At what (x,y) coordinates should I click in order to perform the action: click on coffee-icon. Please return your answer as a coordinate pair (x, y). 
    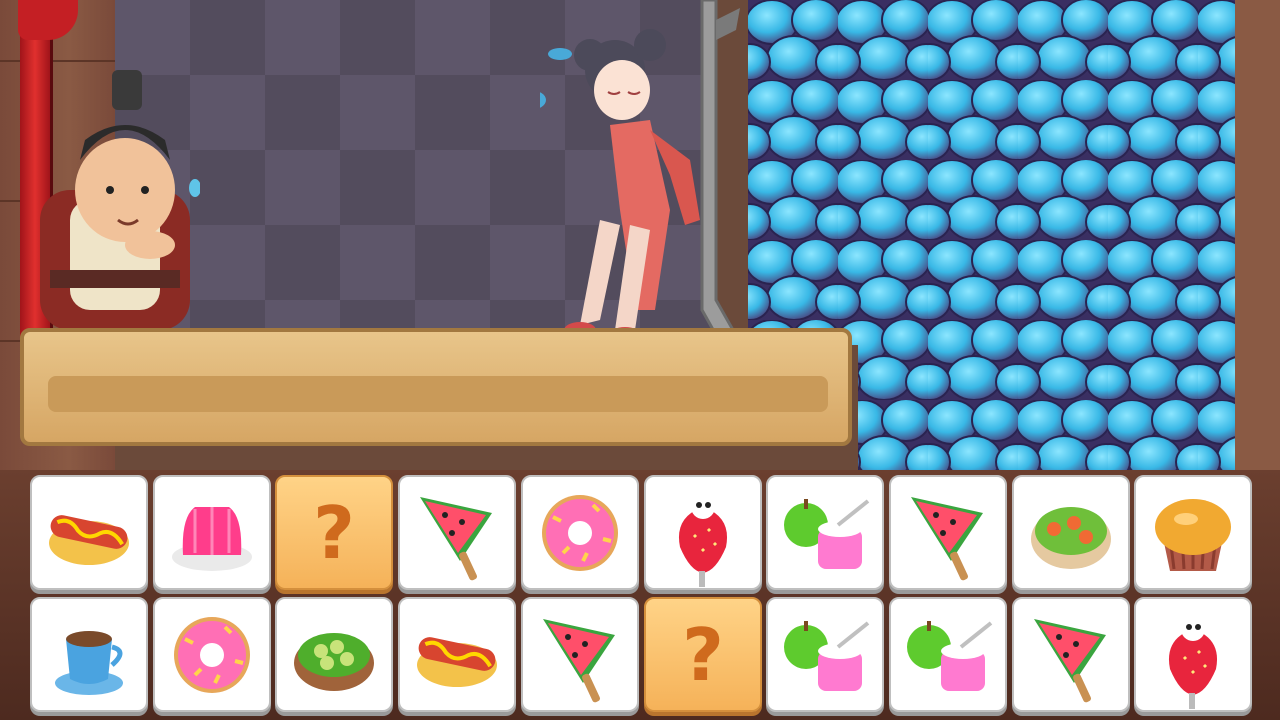
    Looking at the image, I should click on (89, 663).